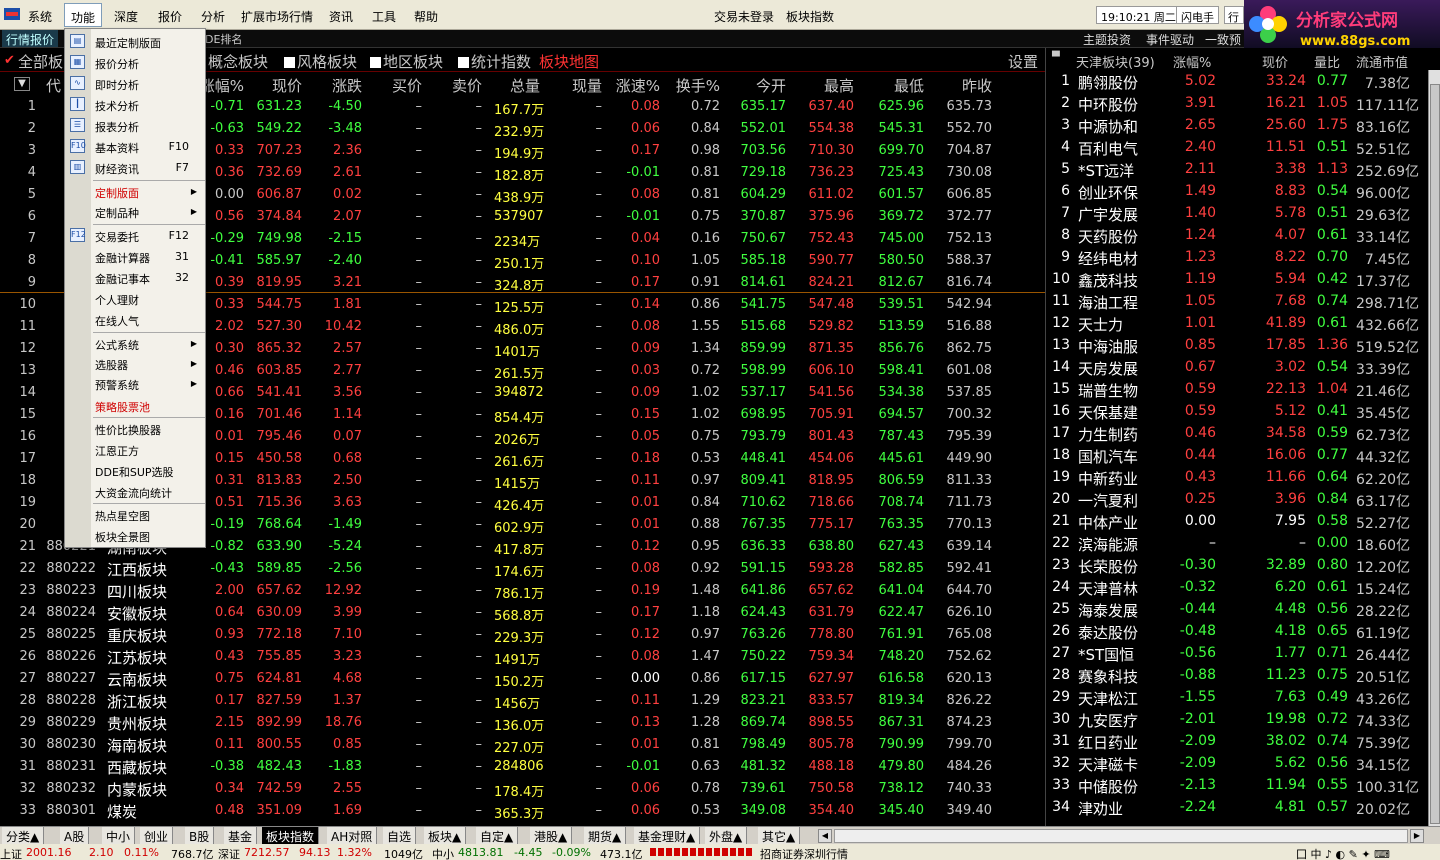 The width and height of the screenshot is (1440, 860). Describe the element at coordinates (1238, 477) in the screenshot. I see `list-item: 19 中新药业 0.43 11.66 0.64 62.20亿` at that location.